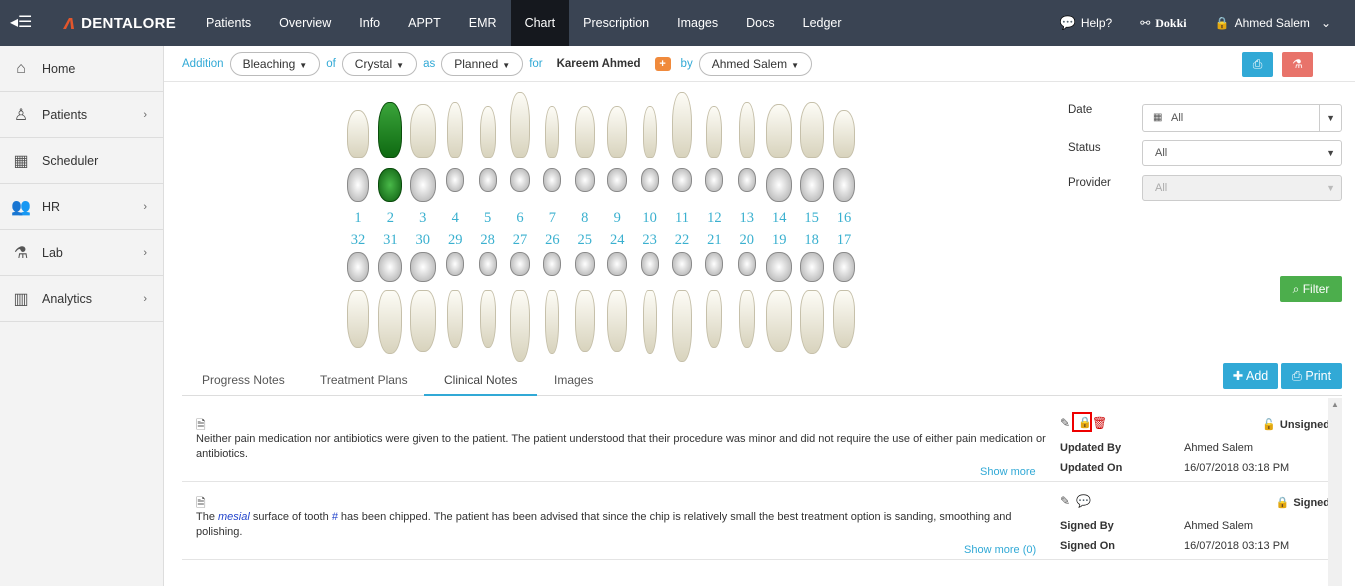 Image resolution: width=1355 pixels, height=586 pixels. I want to click on tab-treatment-plans: Treatment Plans, so click(364, 380).